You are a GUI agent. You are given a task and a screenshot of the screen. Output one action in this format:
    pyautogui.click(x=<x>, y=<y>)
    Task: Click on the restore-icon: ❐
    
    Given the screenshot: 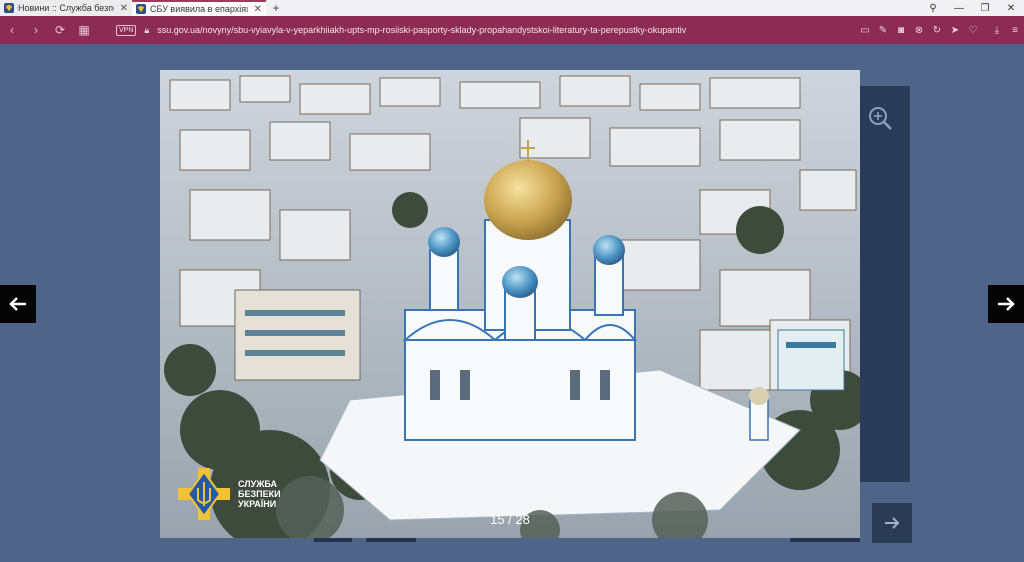 What is the action you would take?
    pyautogui.click(x=985, y=8)
    